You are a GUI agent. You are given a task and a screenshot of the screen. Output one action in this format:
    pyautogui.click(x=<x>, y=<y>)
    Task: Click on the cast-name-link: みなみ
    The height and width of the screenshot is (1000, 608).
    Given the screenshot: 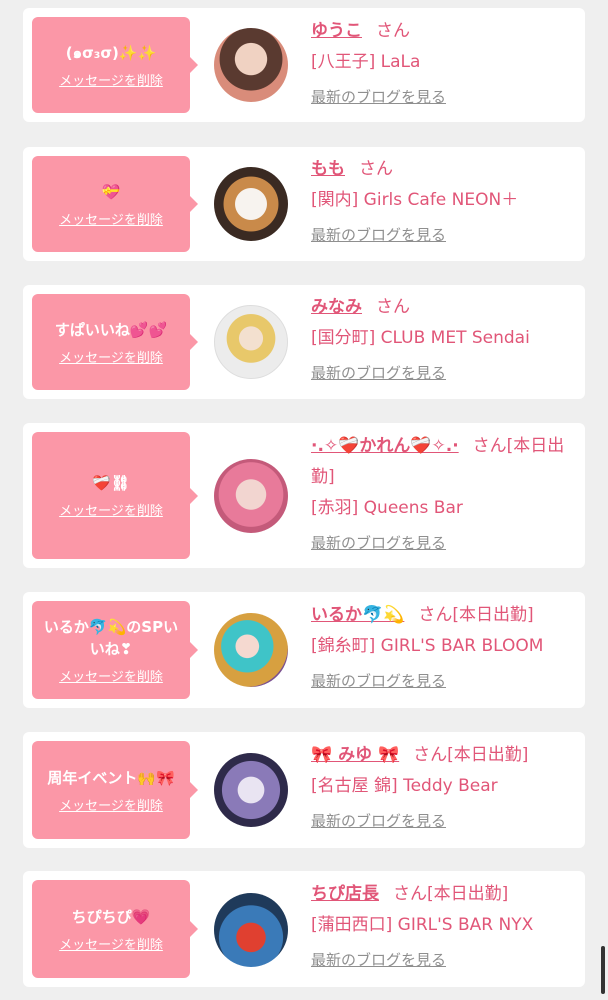 What is the action you would take?
    pyautogui.click(x=336, y=307)
    